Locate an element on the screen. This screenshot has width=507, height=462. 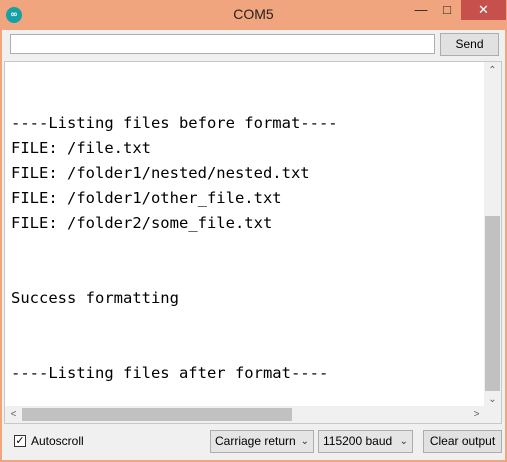
line-ending-value: Carriage return is located at coordinates (255, 441).